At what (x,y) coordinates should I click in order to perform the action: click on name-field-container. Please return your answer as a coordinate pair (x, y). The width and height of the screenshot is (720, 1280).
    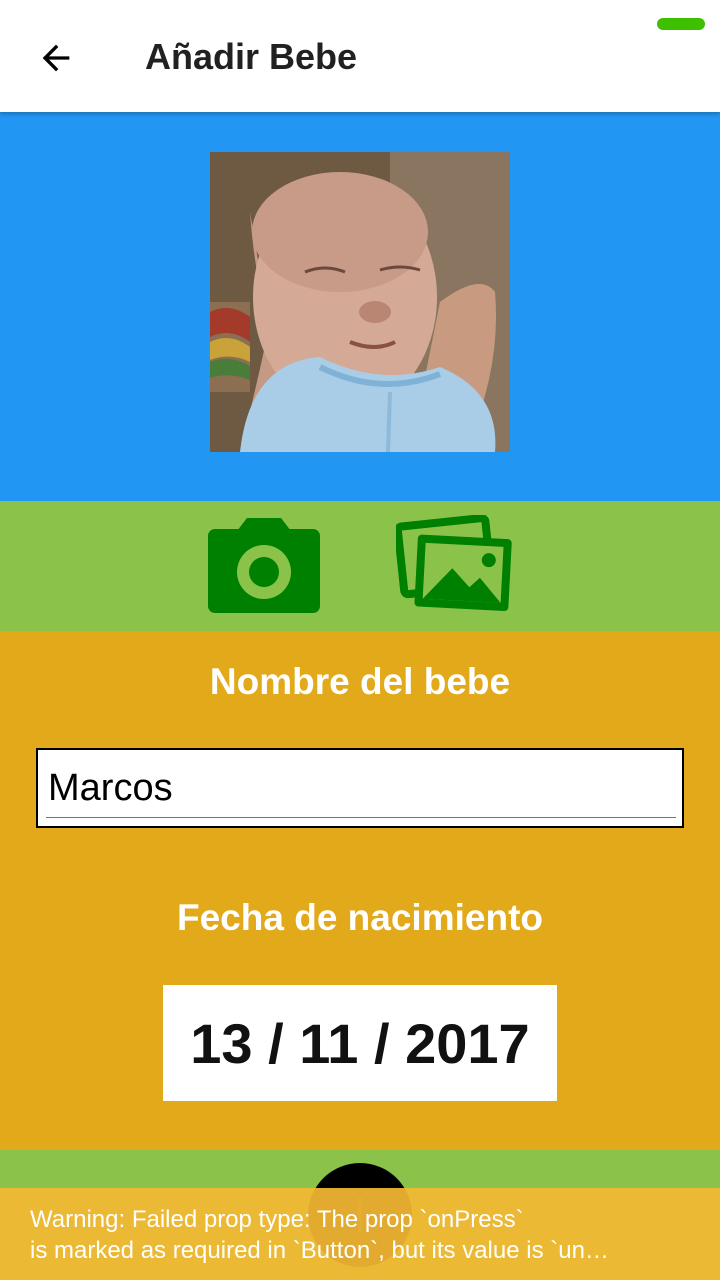
    Looking at the image, I should click on (360, 788).